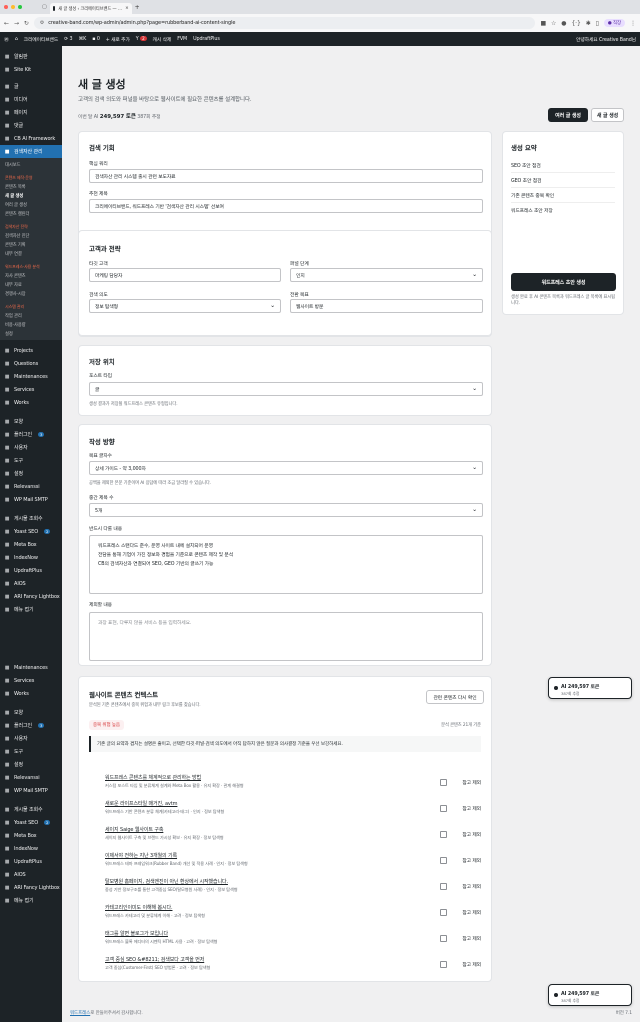 The image size is (640, 1022). Describe the element at coordinates (118, 39) in the screenshot. I see `new-content-item: + 새로 추가` at that location.